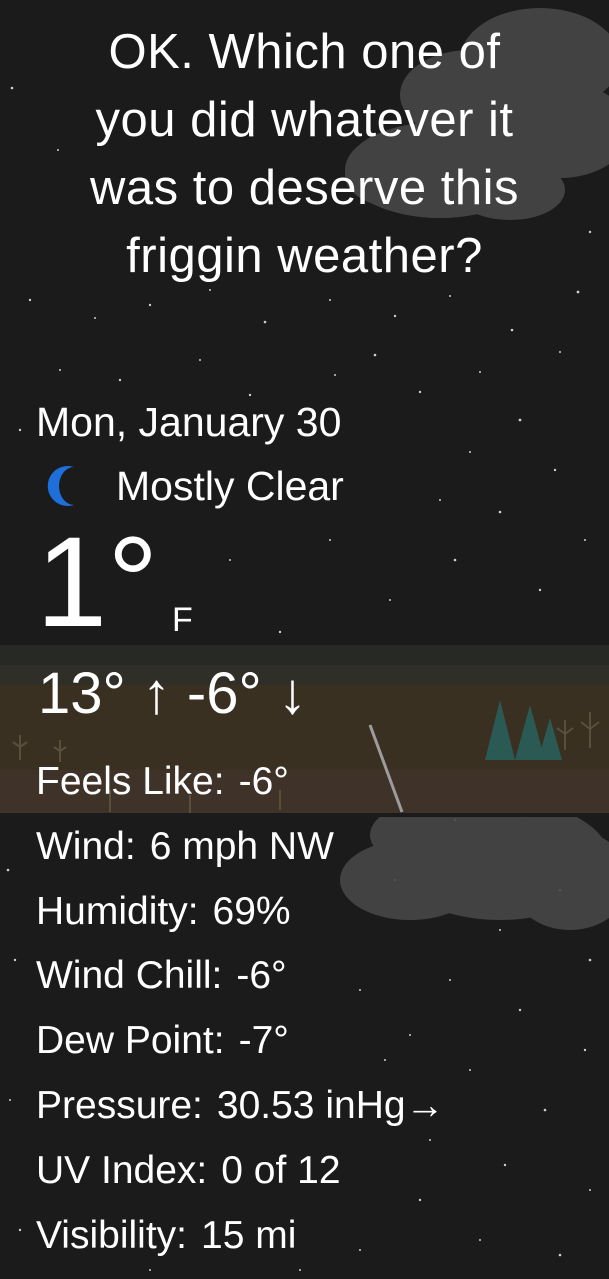 The height and width of the screenshot is (1279, 609). What do you see at coordinates (189, 422) in the screenshot?
I see `forecast-date: Mon, January 30` at bounding box center [189, 422].